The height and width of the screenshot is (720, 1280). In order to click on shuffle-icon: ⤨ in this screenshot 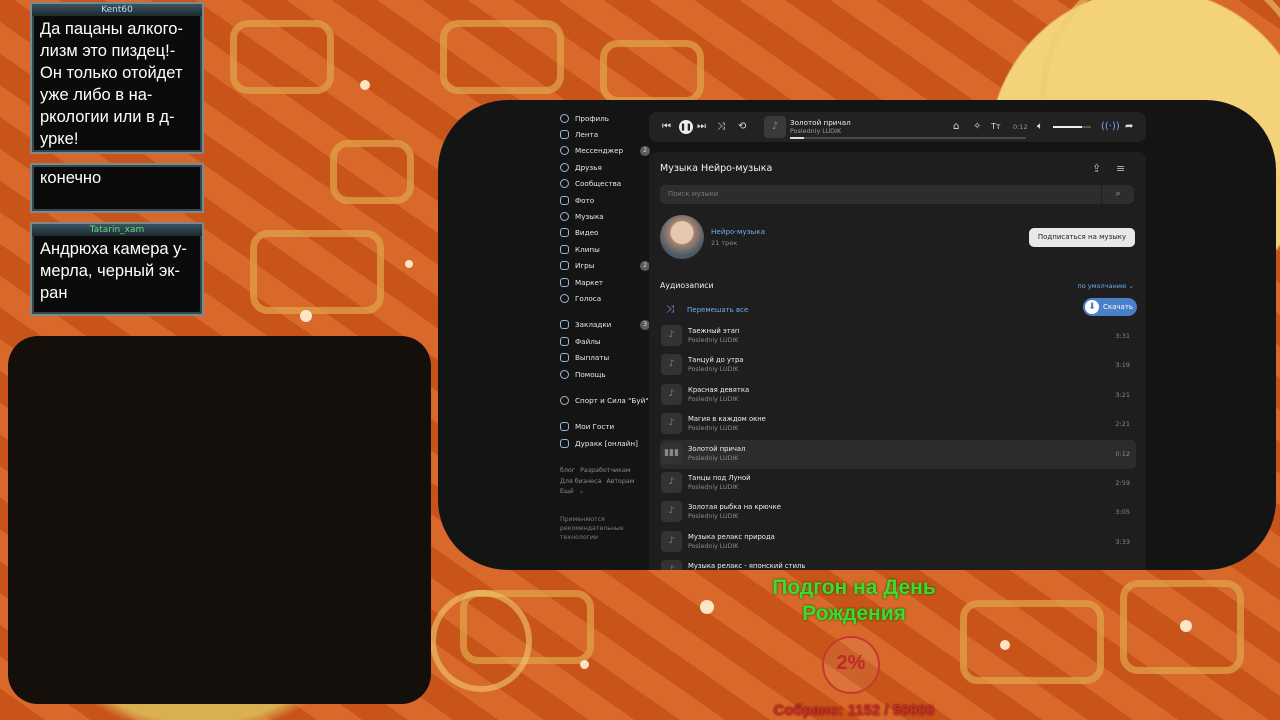, I will do `click(721, 127)`.